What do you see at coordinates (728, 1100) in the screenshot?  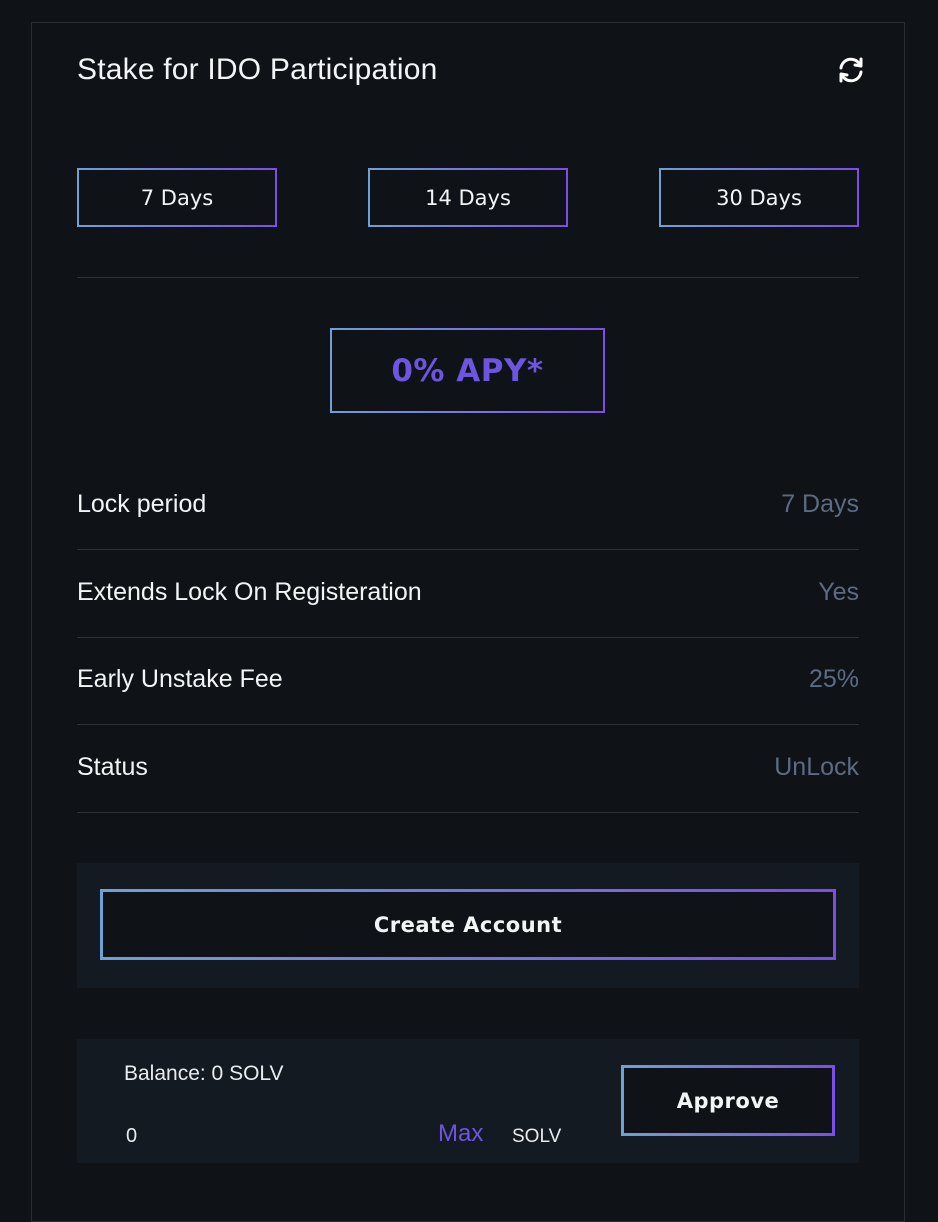 I see `approve-button: Approve` at bounding box center [728, 1100].